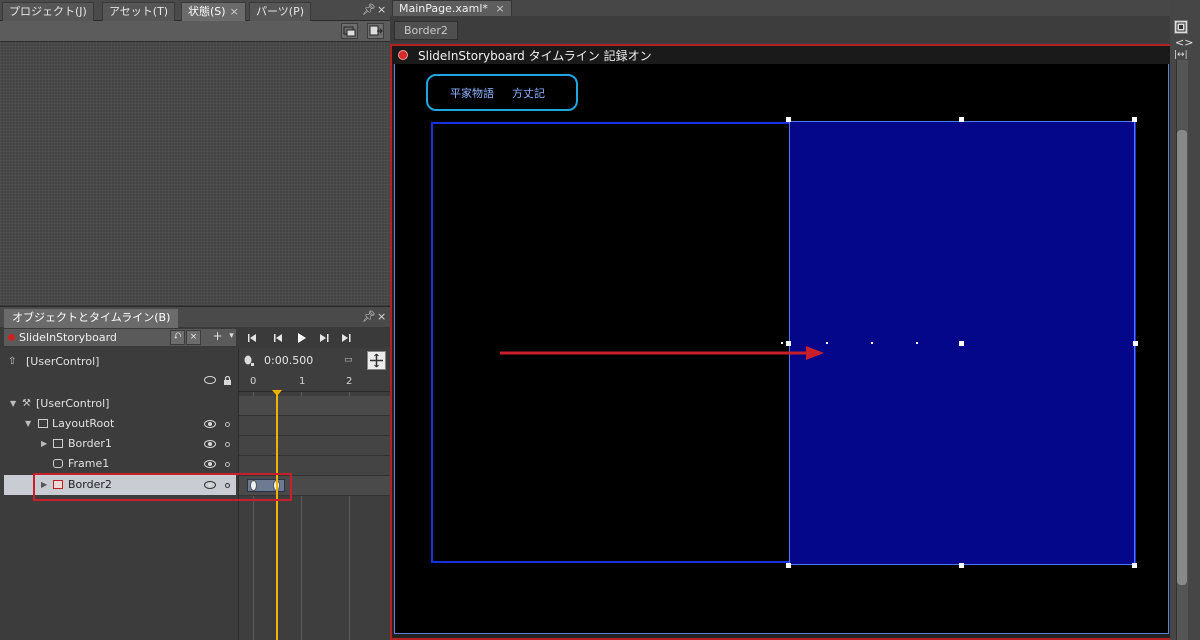 Image resolution: width=1200 pixels, height=640 pixels. Describe the element at coordinates (780, 8) in the screenshot. I see `document-tabbar: MainPage.xaml* ×` at that location.